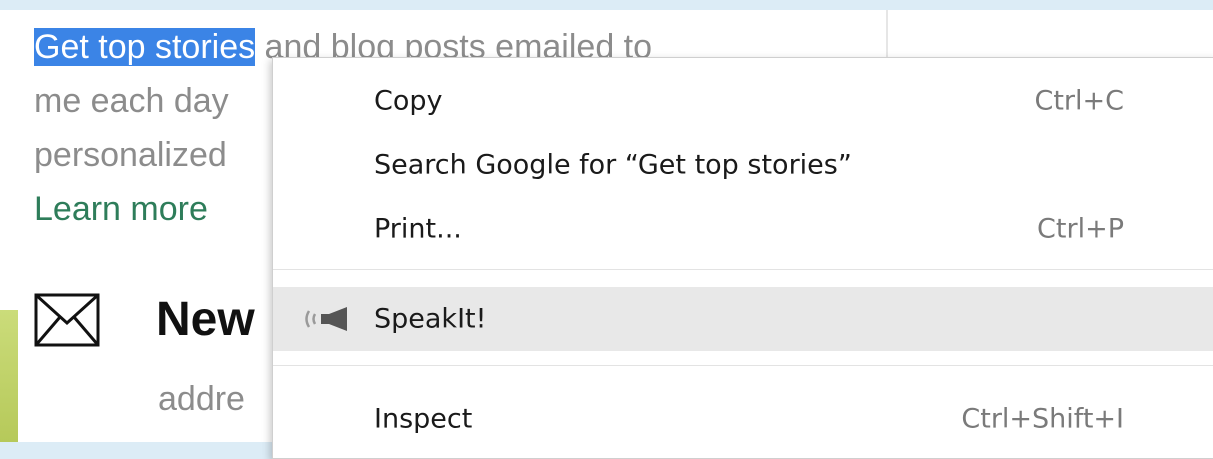 This screenshot has height=459, width=1213. I want to click on accent-bar, so click(9, 376).